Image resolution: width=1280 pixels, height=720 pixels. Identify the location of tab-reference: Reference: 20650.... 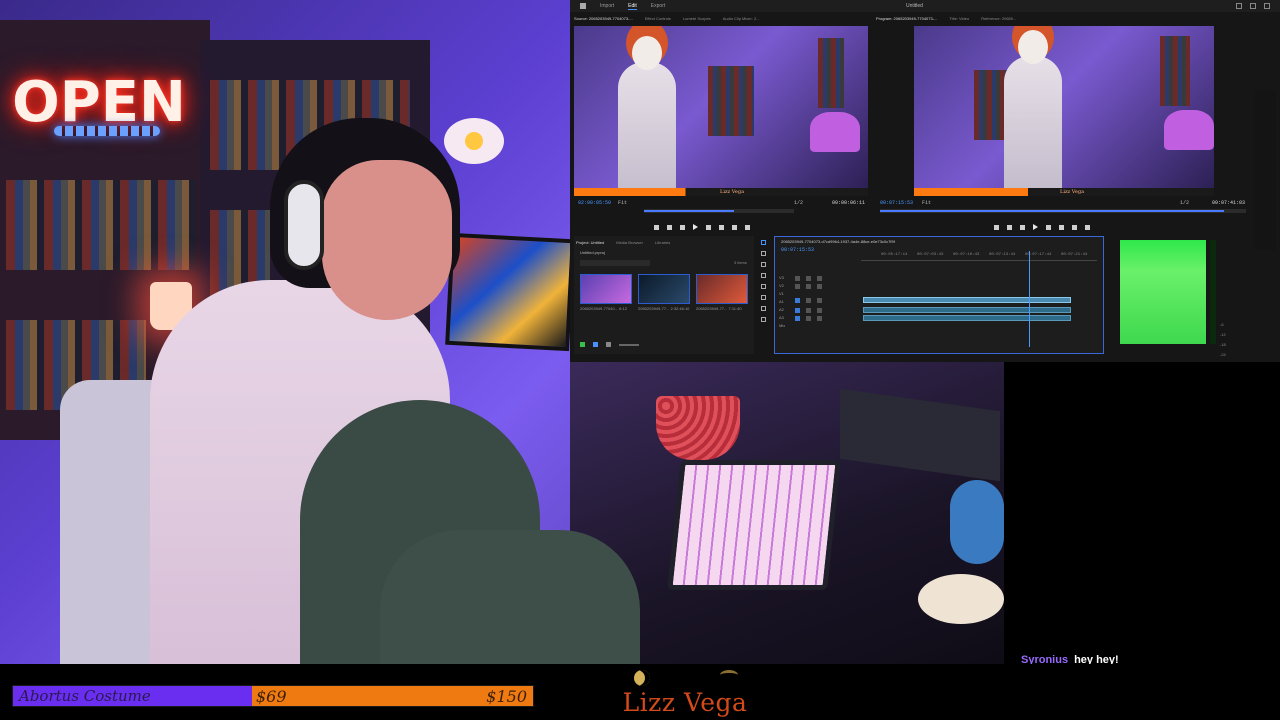
(998, 18).